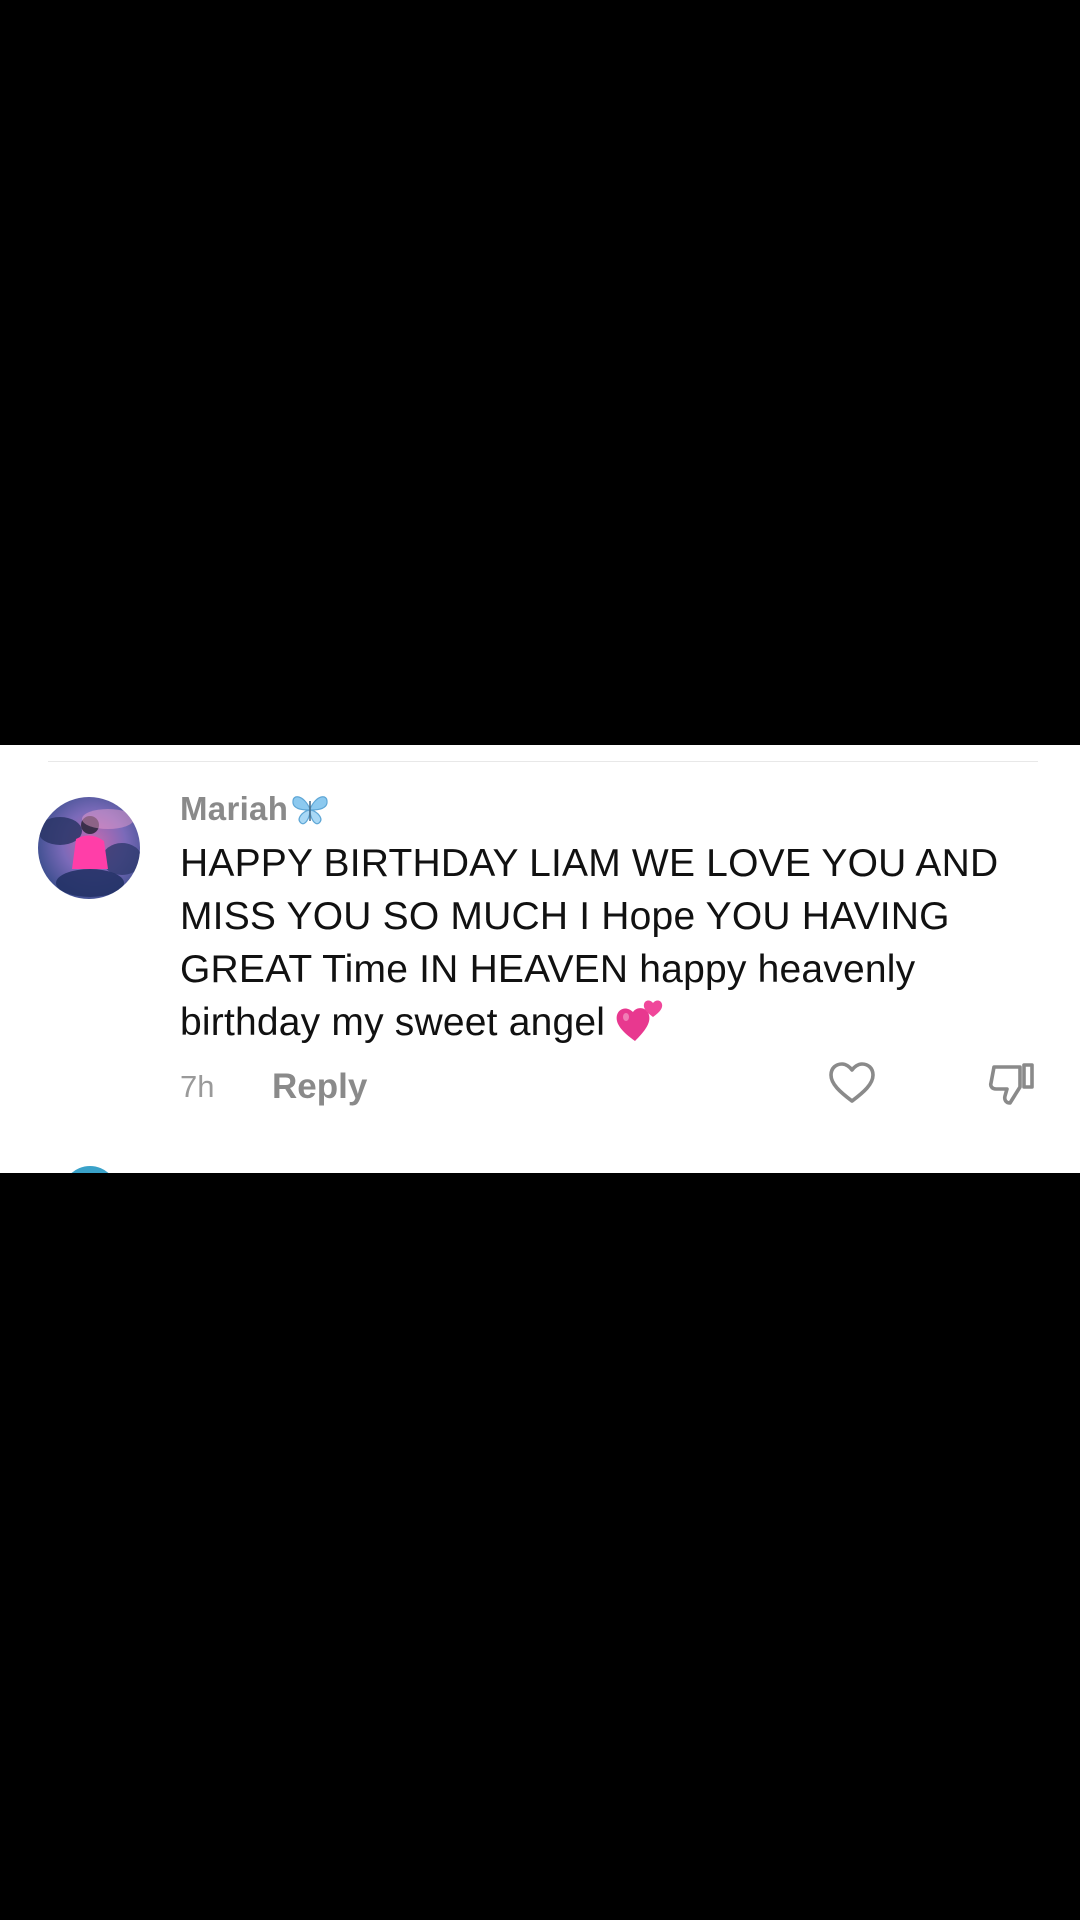 This screenshot has height=1920, width=1080. I want to click on avatar, so click(89, 848).